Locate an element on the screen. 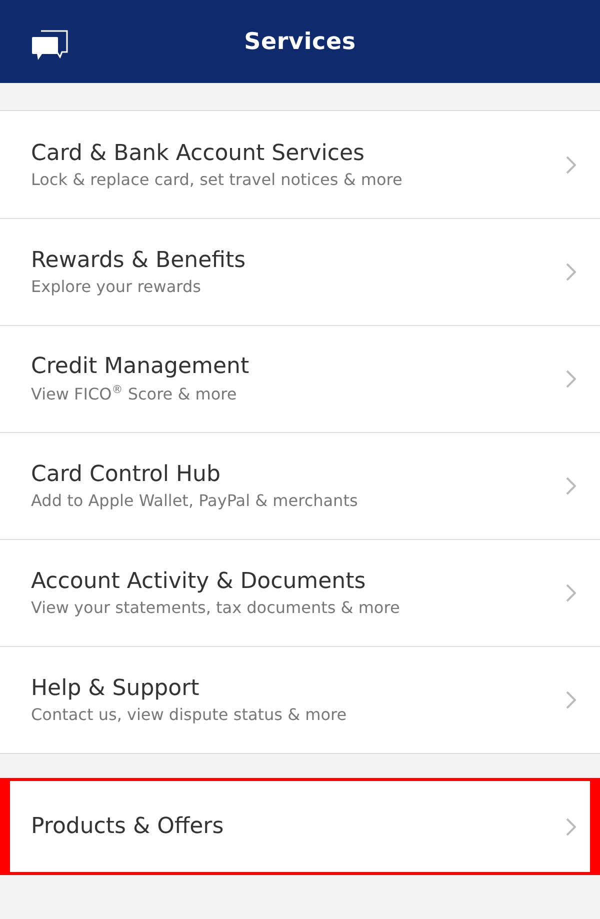  item-title: Card & Bank Account Services is located at coordinates (198, 153).